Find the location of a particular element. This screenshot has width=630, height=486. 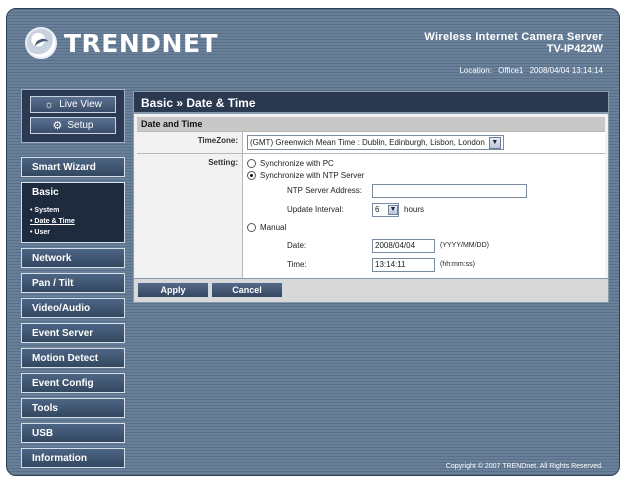

ntp-address-field: NTP Server Address: is located at coordinates (424, 190).